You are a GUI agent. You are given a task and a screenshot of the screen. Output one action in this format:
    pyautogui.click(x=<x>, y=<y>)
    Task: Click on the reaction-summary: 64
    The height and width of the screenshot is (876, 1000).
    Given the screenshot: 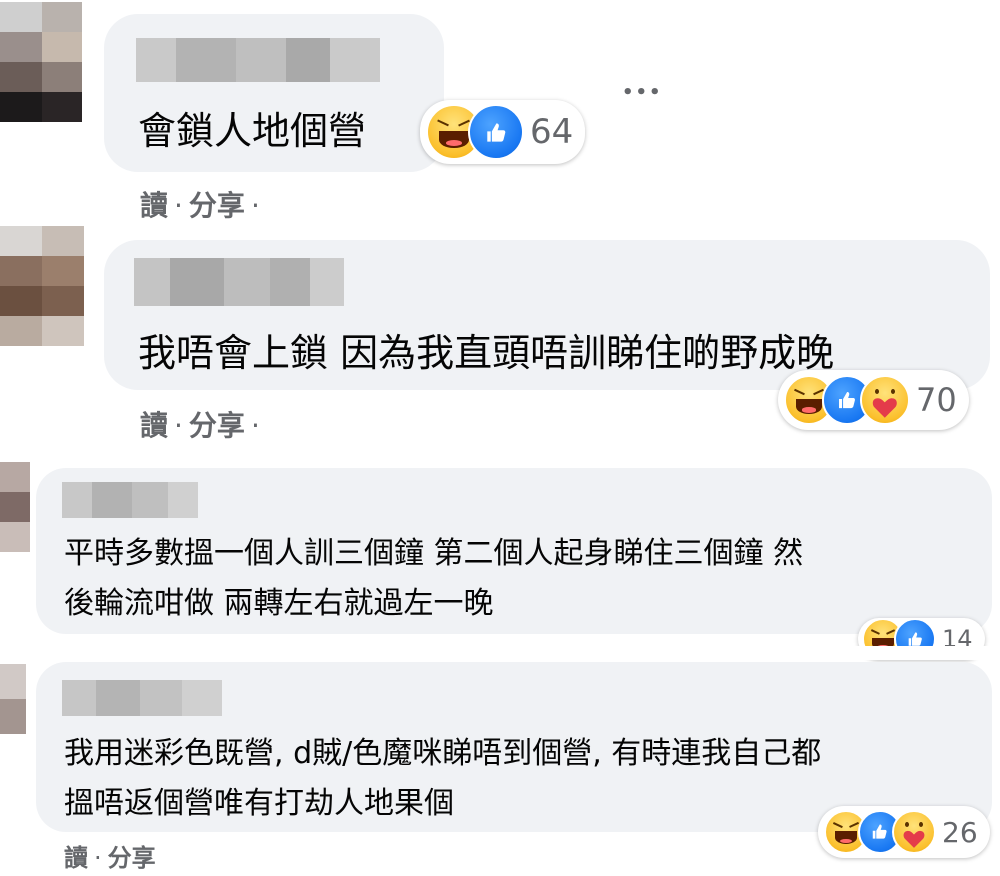 What is the action you would take?
    pyautogui.click(x=503, y=132)
    